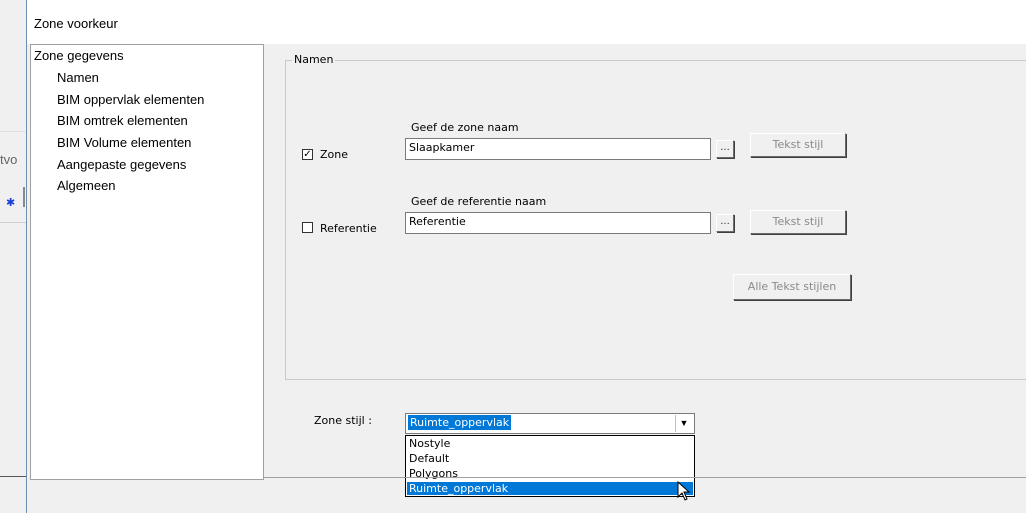 This screenshot has width=1026, height=513. I want to click on background-toolbar-edge, so click(24, 197).